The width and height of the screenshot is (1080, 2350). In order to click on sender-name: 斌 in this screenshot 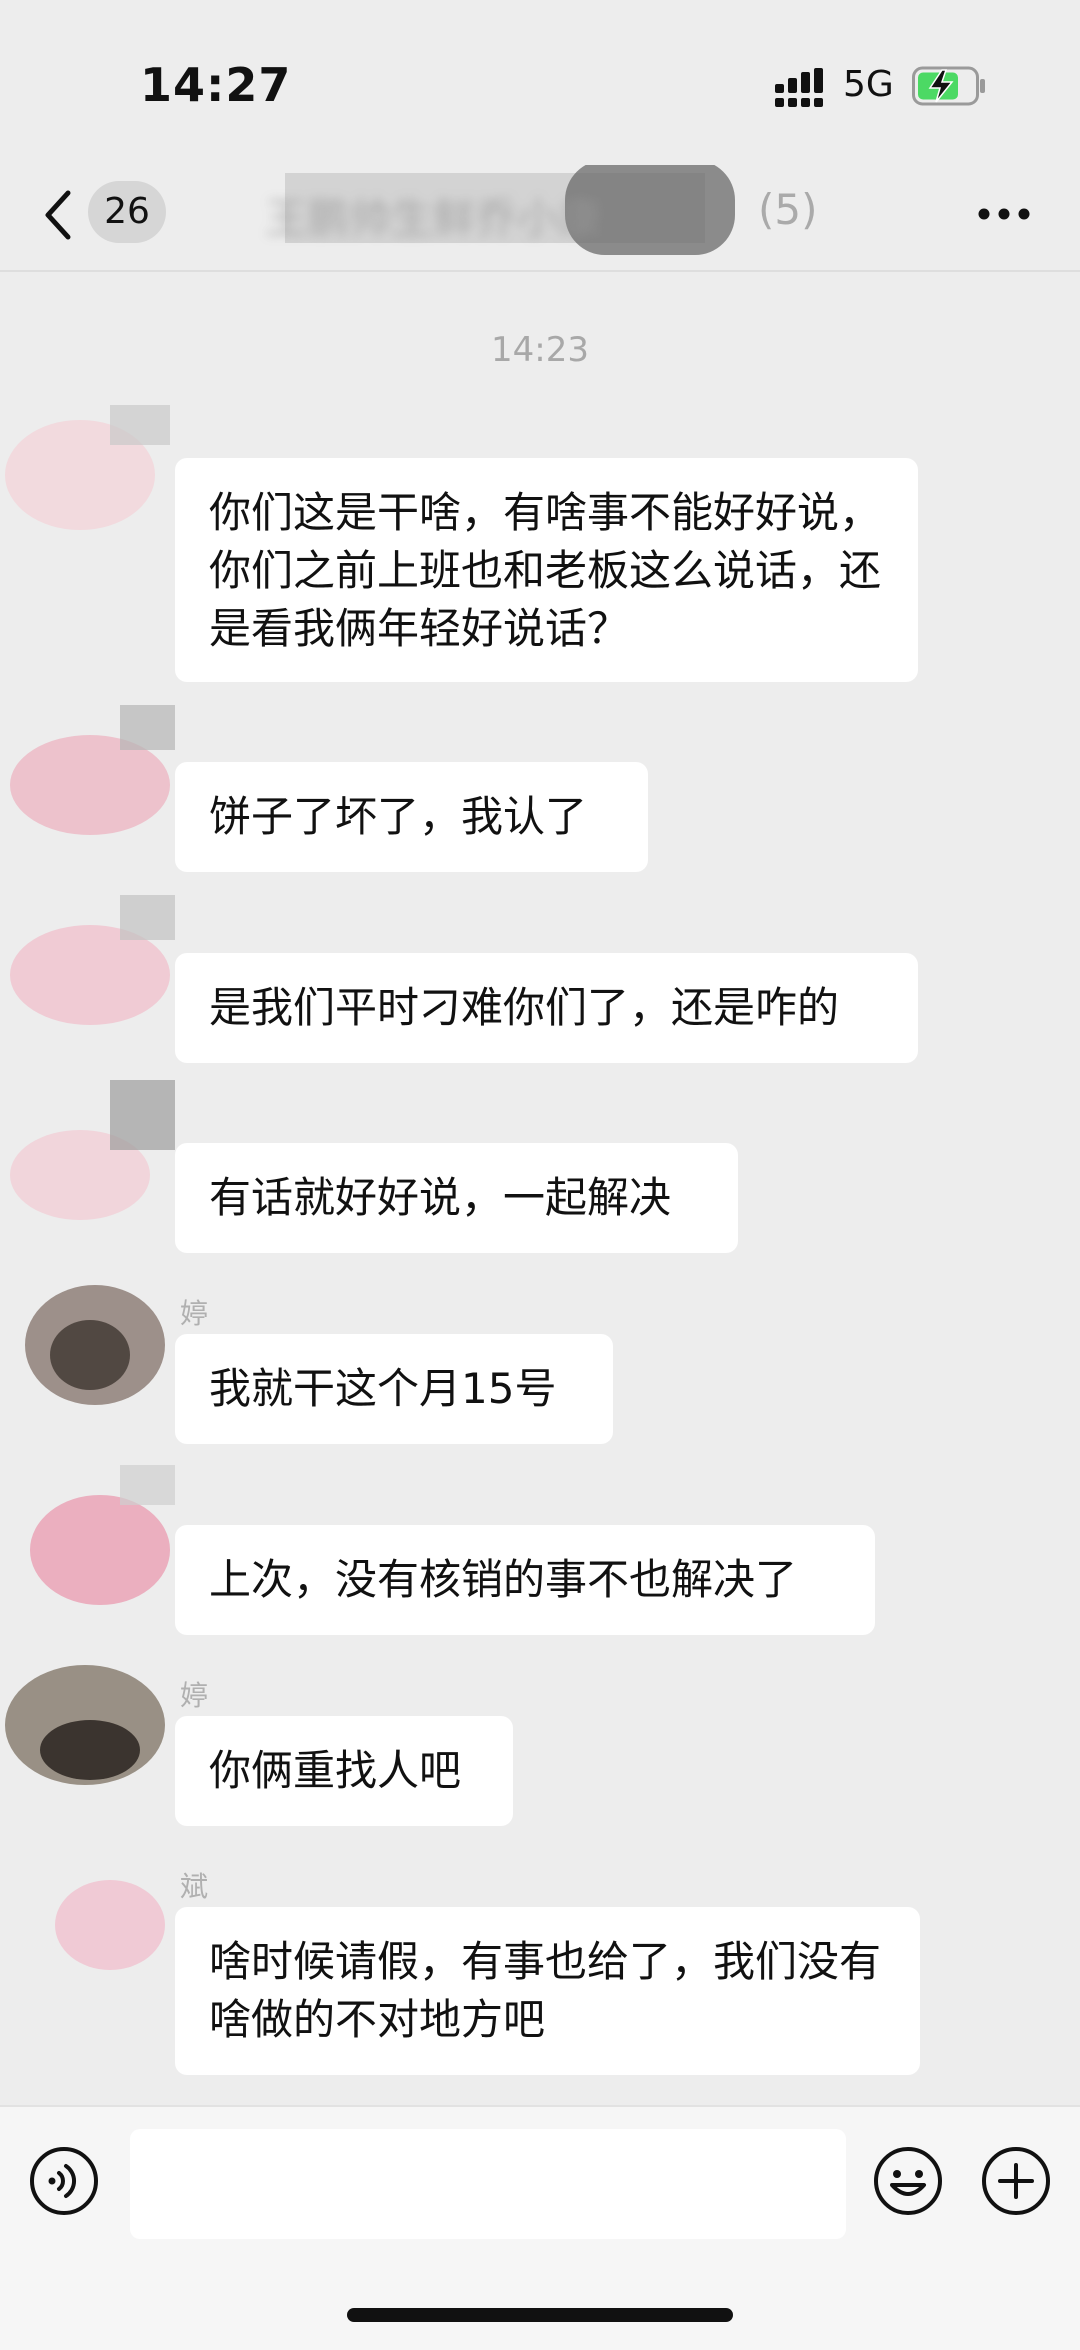, I will do `click(194, 1886)`.